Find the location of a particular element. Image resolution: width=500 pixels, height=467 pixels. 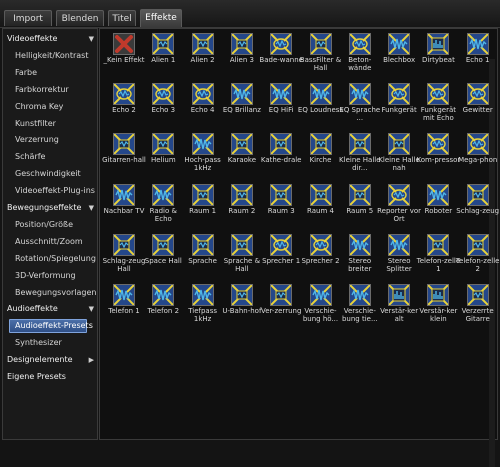

sidebar-item-label: Eigene Presets is located at coordinates (36, 376).